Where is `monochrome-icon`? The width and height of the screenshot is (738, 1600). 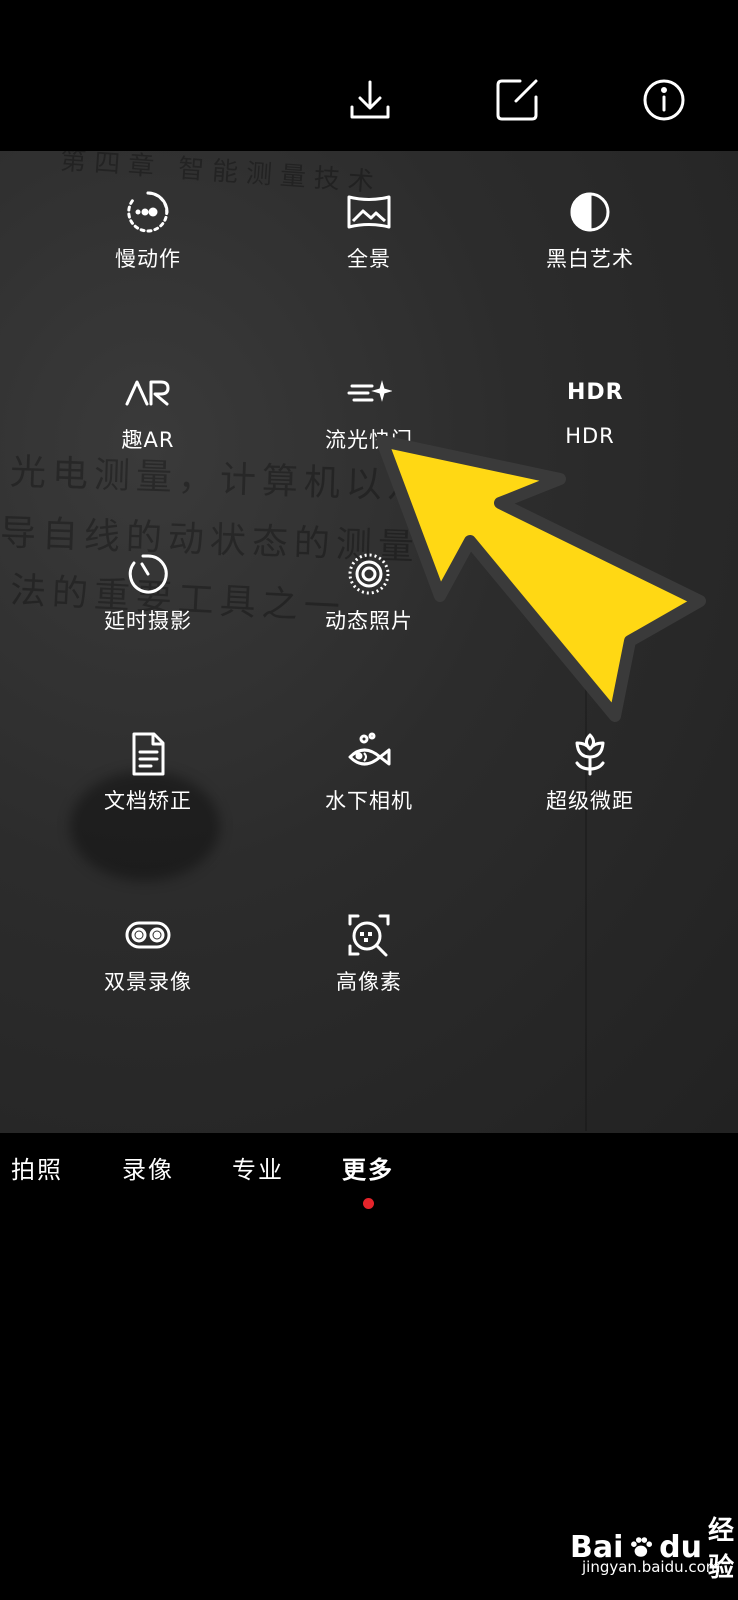 monochrome-icon is located at coordinates (590, 212).